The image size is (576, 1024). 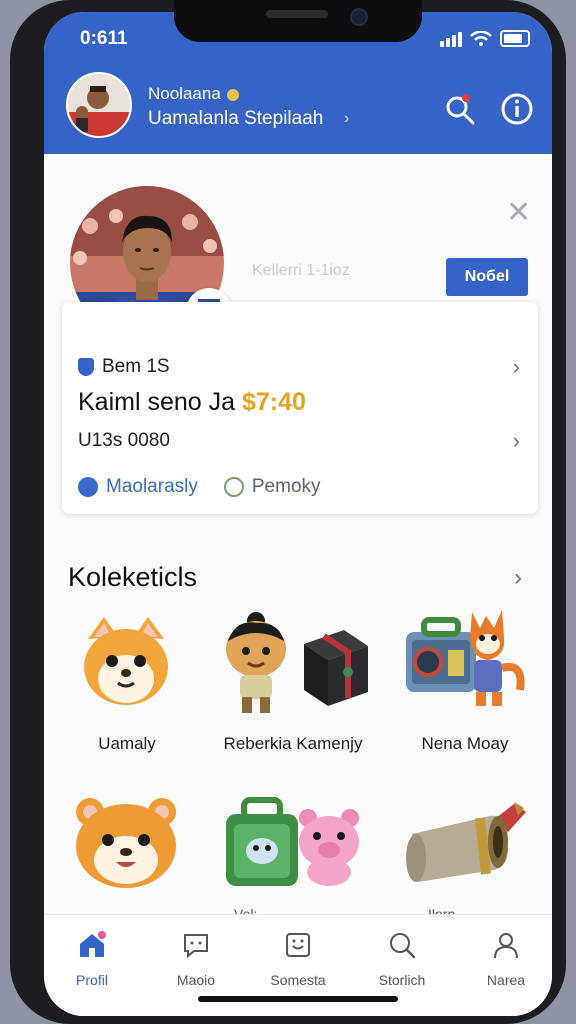 What do you see at coordinates (99, 105) in the screenshot?
I see `header-avatar` at bounding box center [99, 105].